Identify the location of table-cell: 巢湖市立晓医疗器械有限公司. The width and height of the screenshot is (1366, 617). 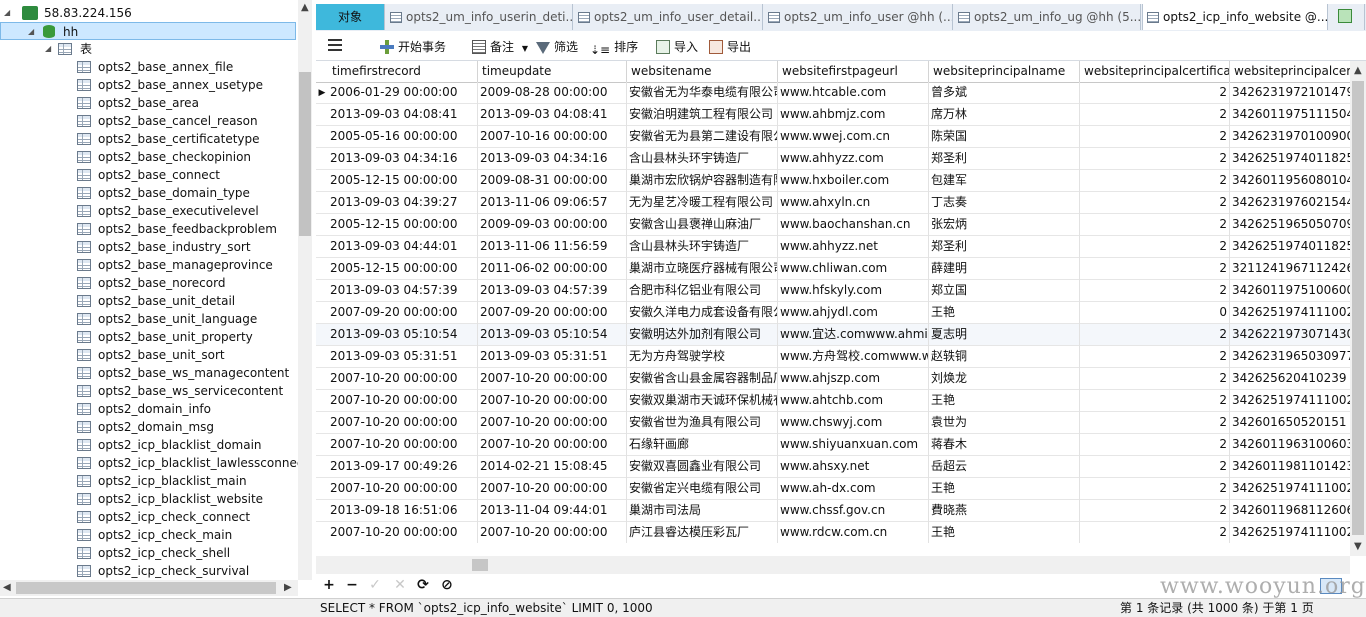
(702, 269).